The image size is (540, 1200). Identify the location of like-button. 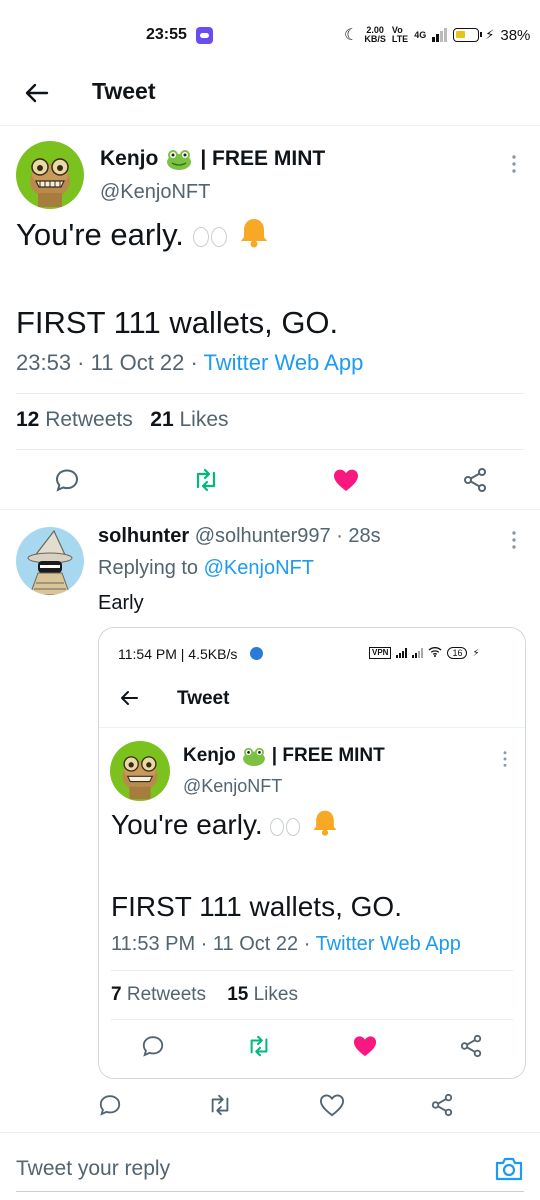
(346, 480).